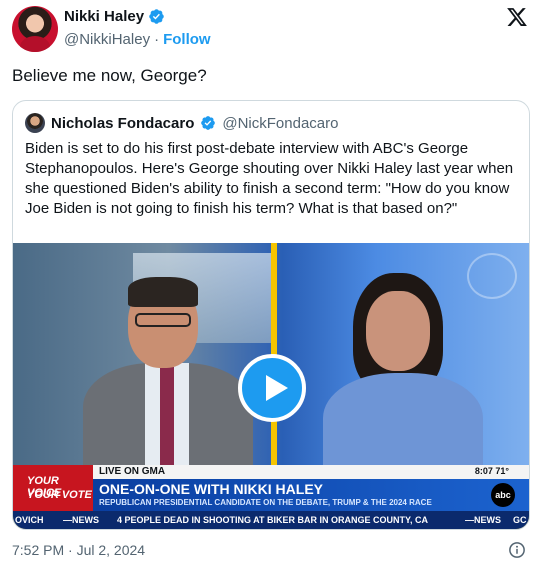 This screenshot has width=542, height=564. Describe the element at coordinates (78, 550) in the screenshot. I see `tweet-timestamp: 7:52 PM · Jul 2, 2024` at that location.